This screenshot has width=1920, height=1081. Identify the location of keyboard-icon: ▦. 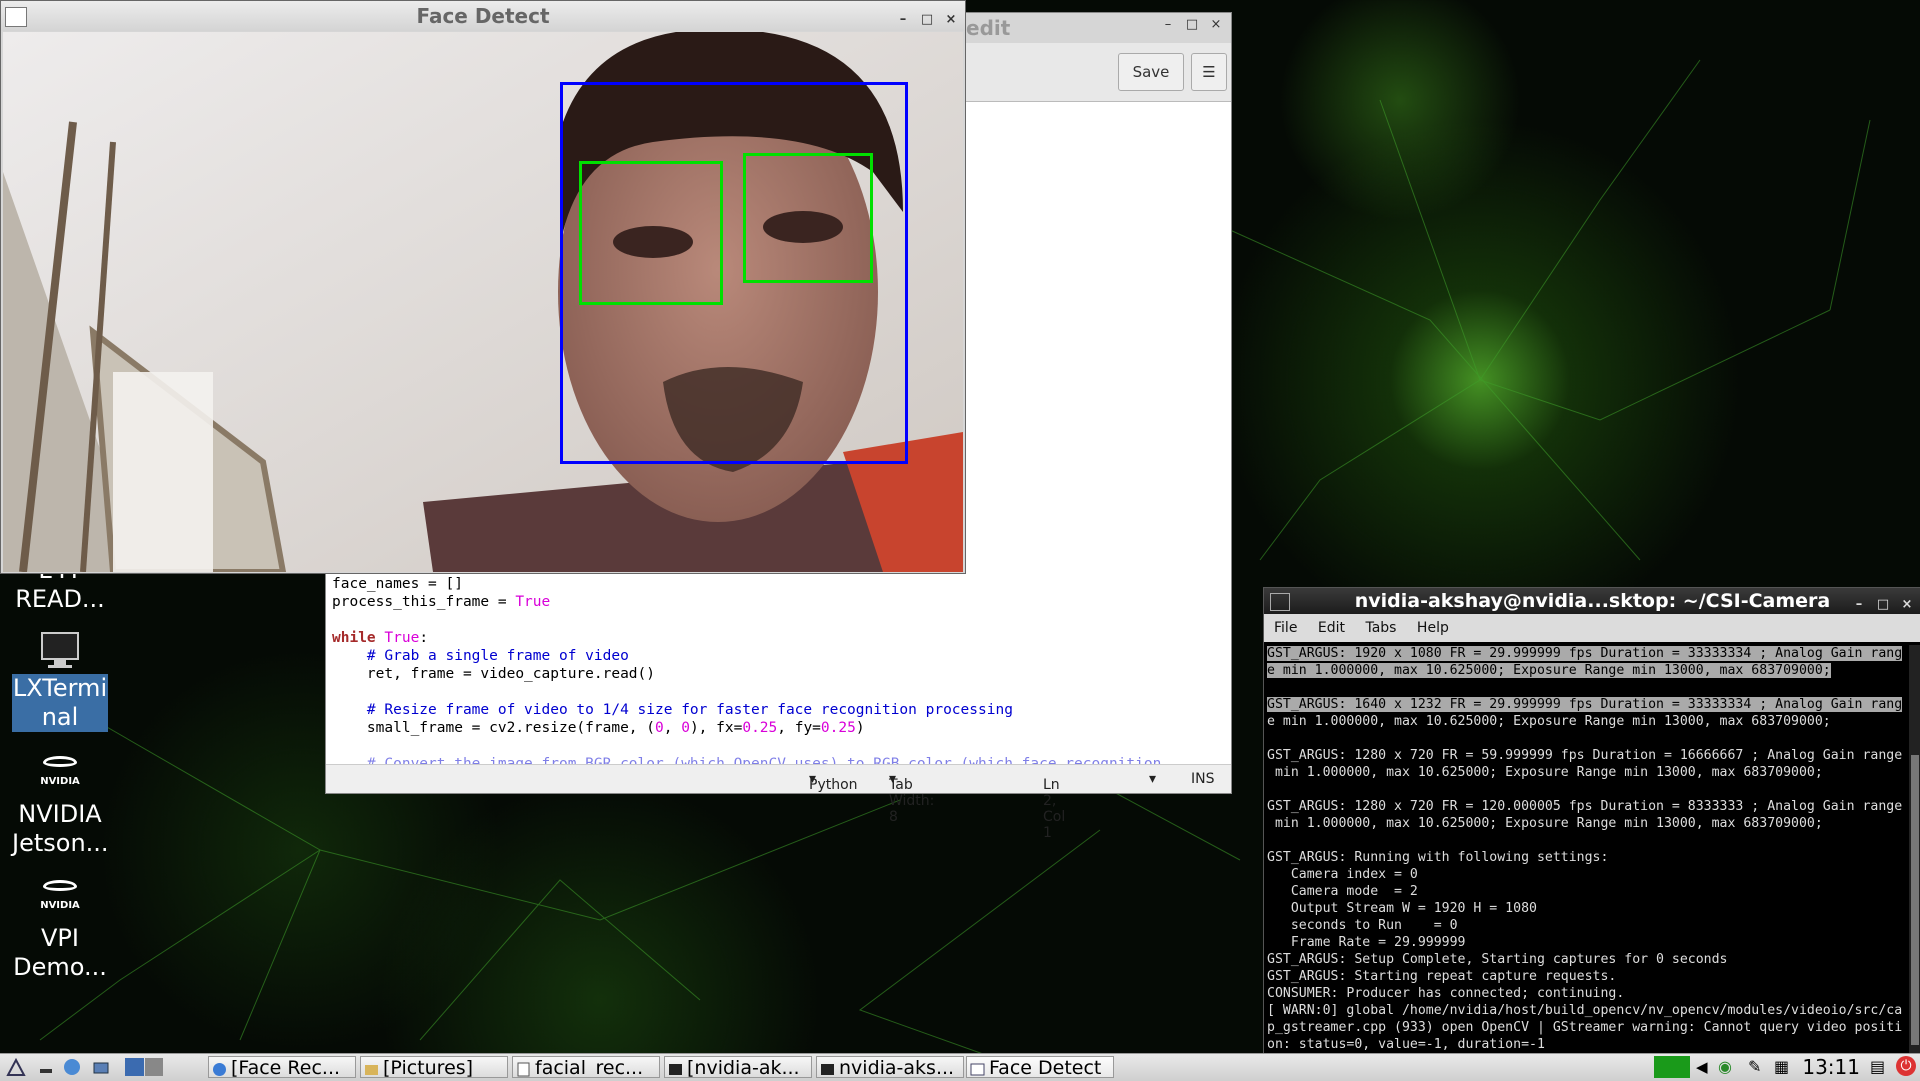
(1781, 1066).